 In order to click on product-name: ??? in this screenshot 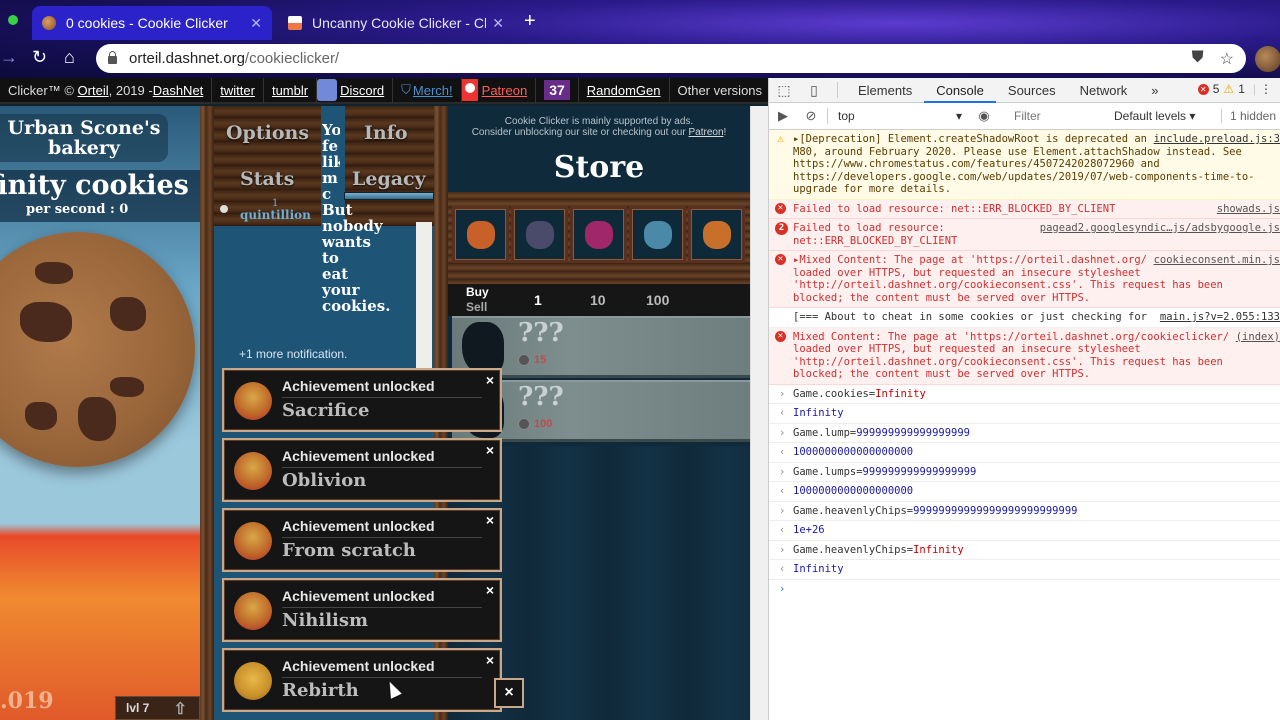, I will do `click(541, 333)`.